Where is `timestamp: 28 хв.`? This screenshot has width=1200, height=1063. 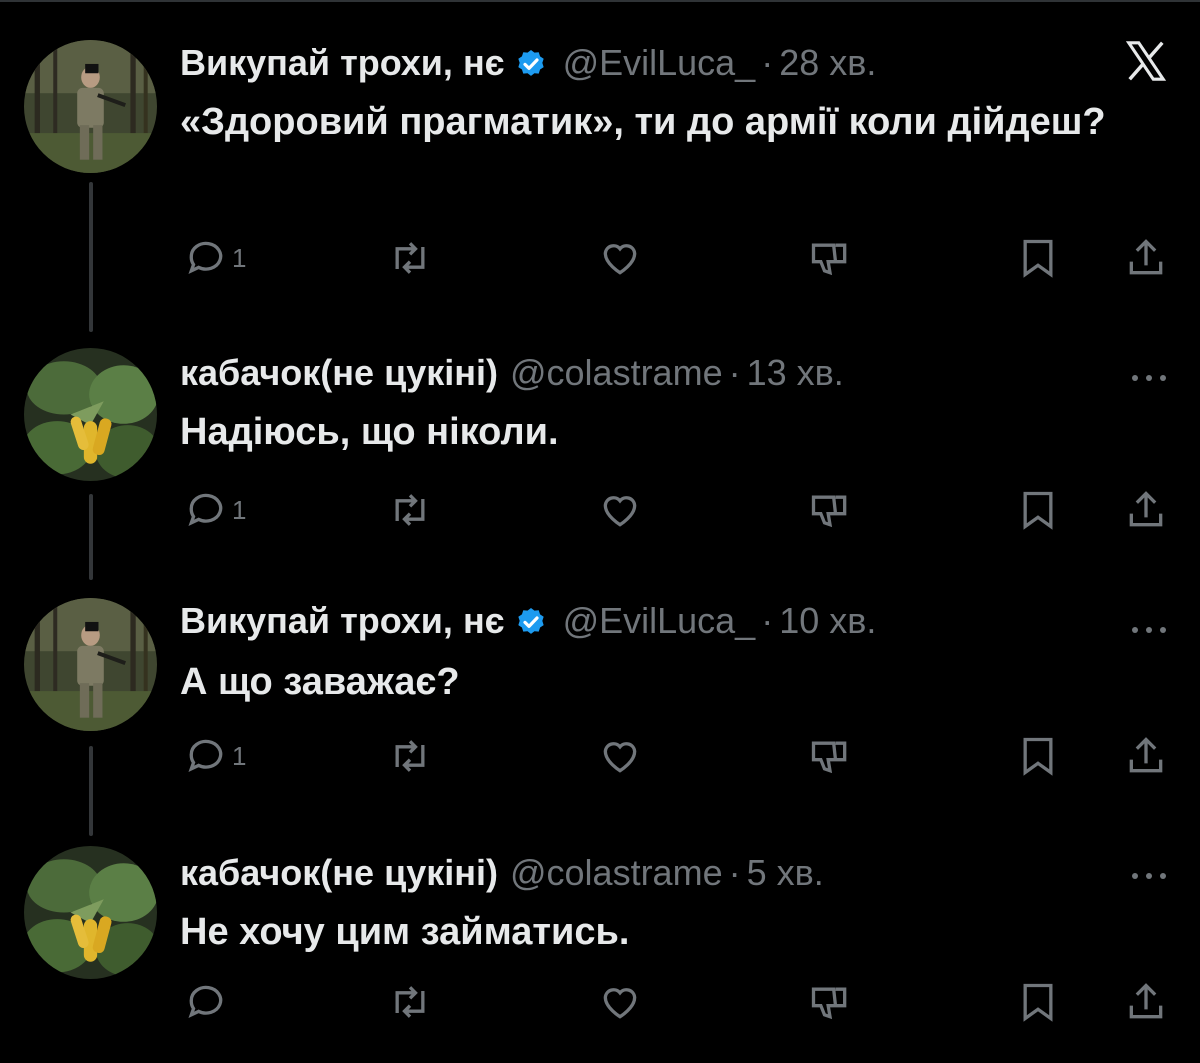
timestamp: 28 хв. is located at coordinates (827, 63).